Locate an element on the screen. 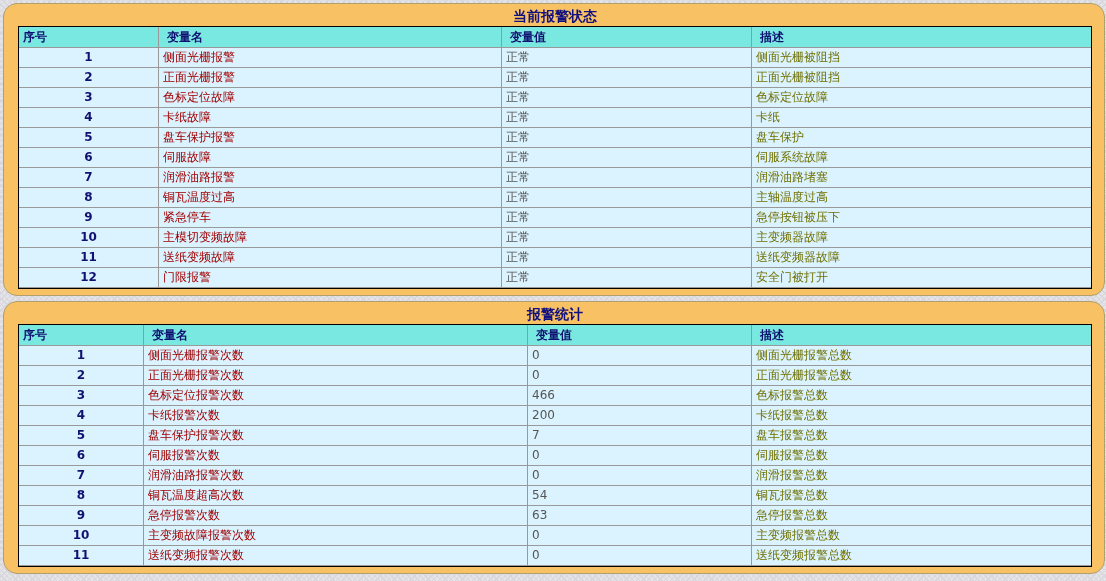 The height and width of the screenshot is (581, 1106). variable-name-cell: 铜瓦温度过高 is located at coordinates (329, 198).